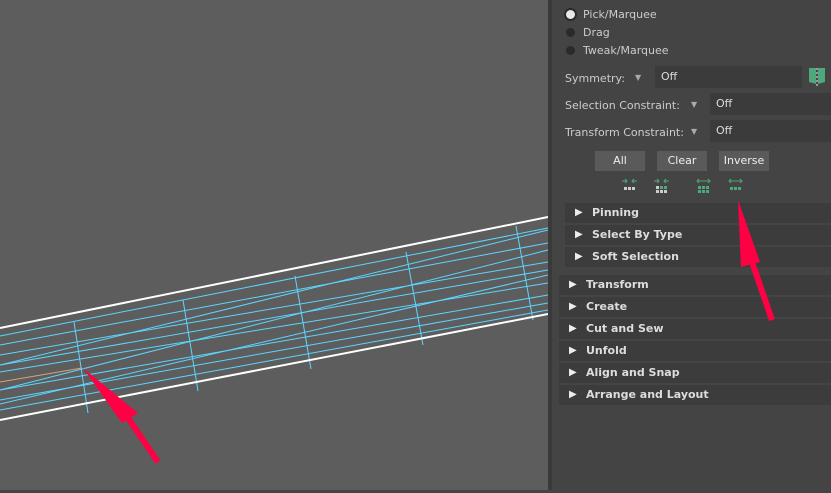  What do you see at coordinates (695, 373) in the screenshot?
I see `section-align-and-snap: ▶ Align and Snap` at bounding box center [695, 373].